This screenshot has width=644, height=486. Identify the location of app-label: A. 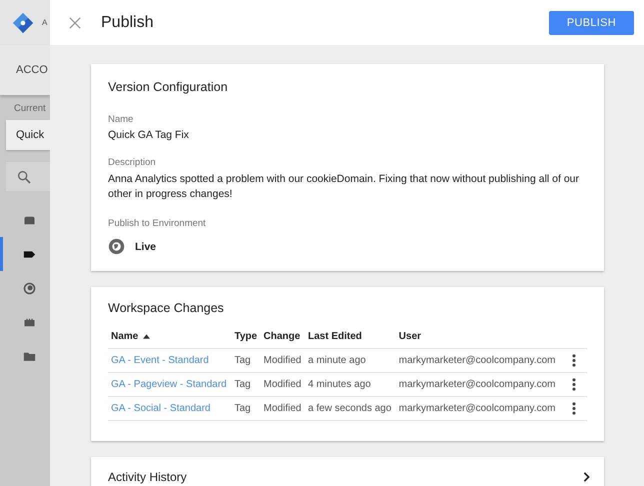
(45, 22).